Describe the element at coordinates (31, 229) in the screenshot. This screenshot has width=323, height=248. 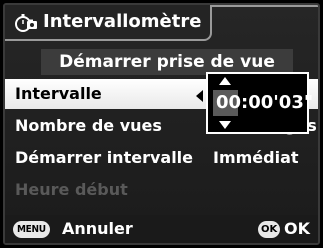
I see `menu-button-icon: MENU` at that location.